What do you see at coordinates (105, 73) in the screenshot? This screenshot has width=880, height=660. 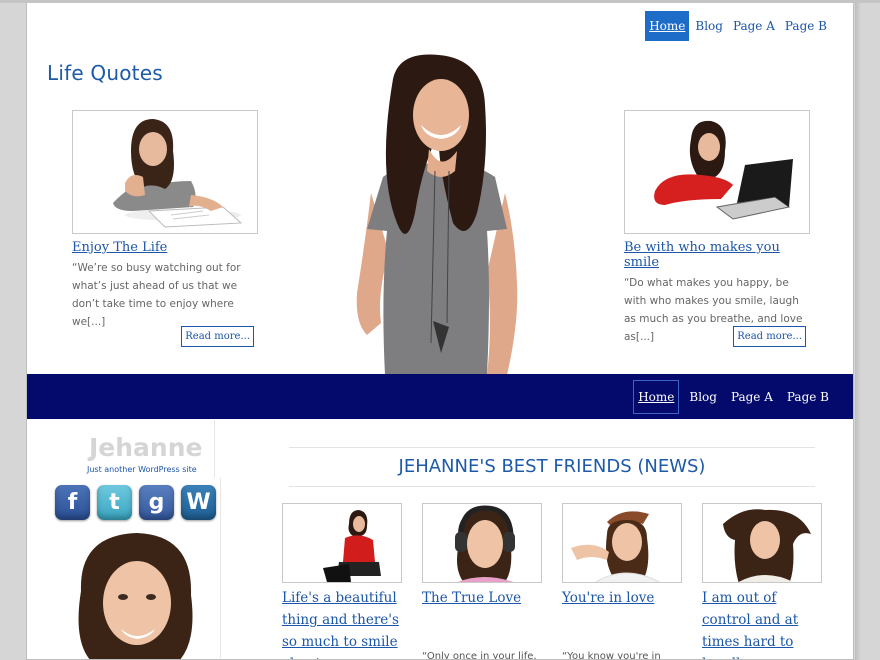 I see `site-title: Life Quotes` at bounding box center [105, 73].